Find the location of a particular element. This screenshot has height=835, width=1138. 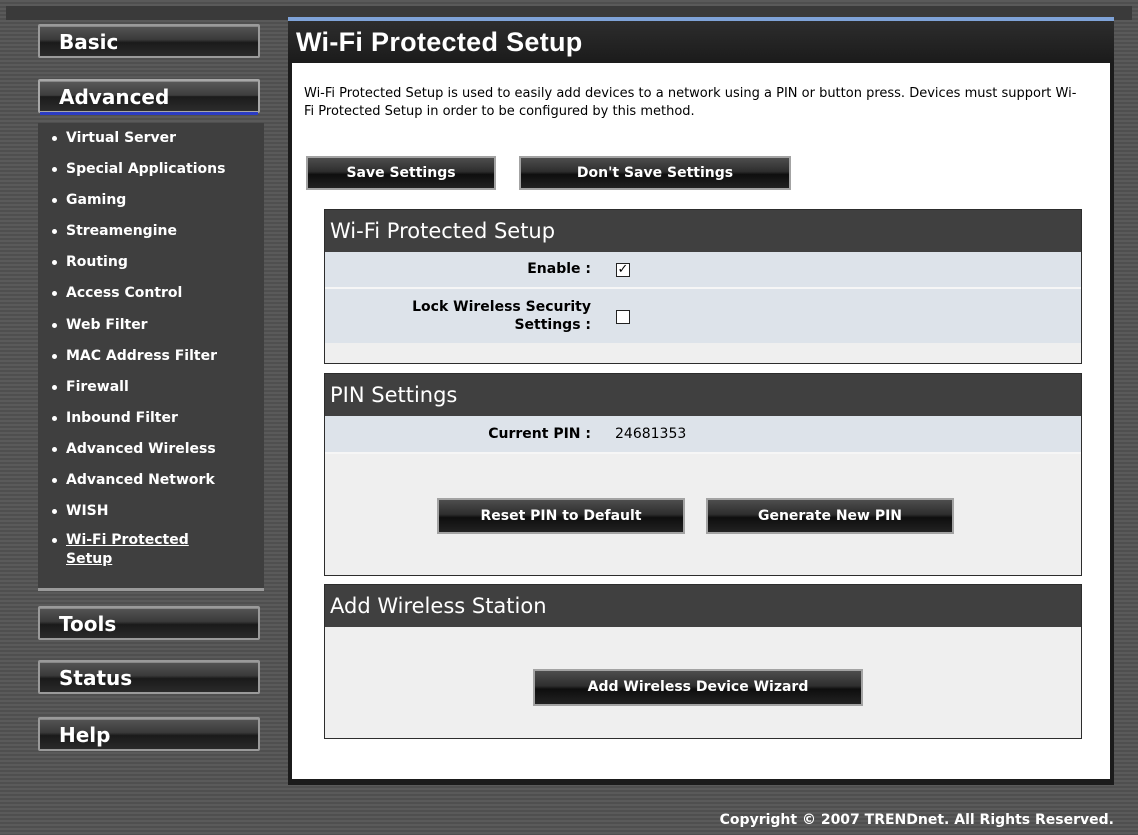

sidebar-item-firewall: Firewall is located at coordinates (151, 387).